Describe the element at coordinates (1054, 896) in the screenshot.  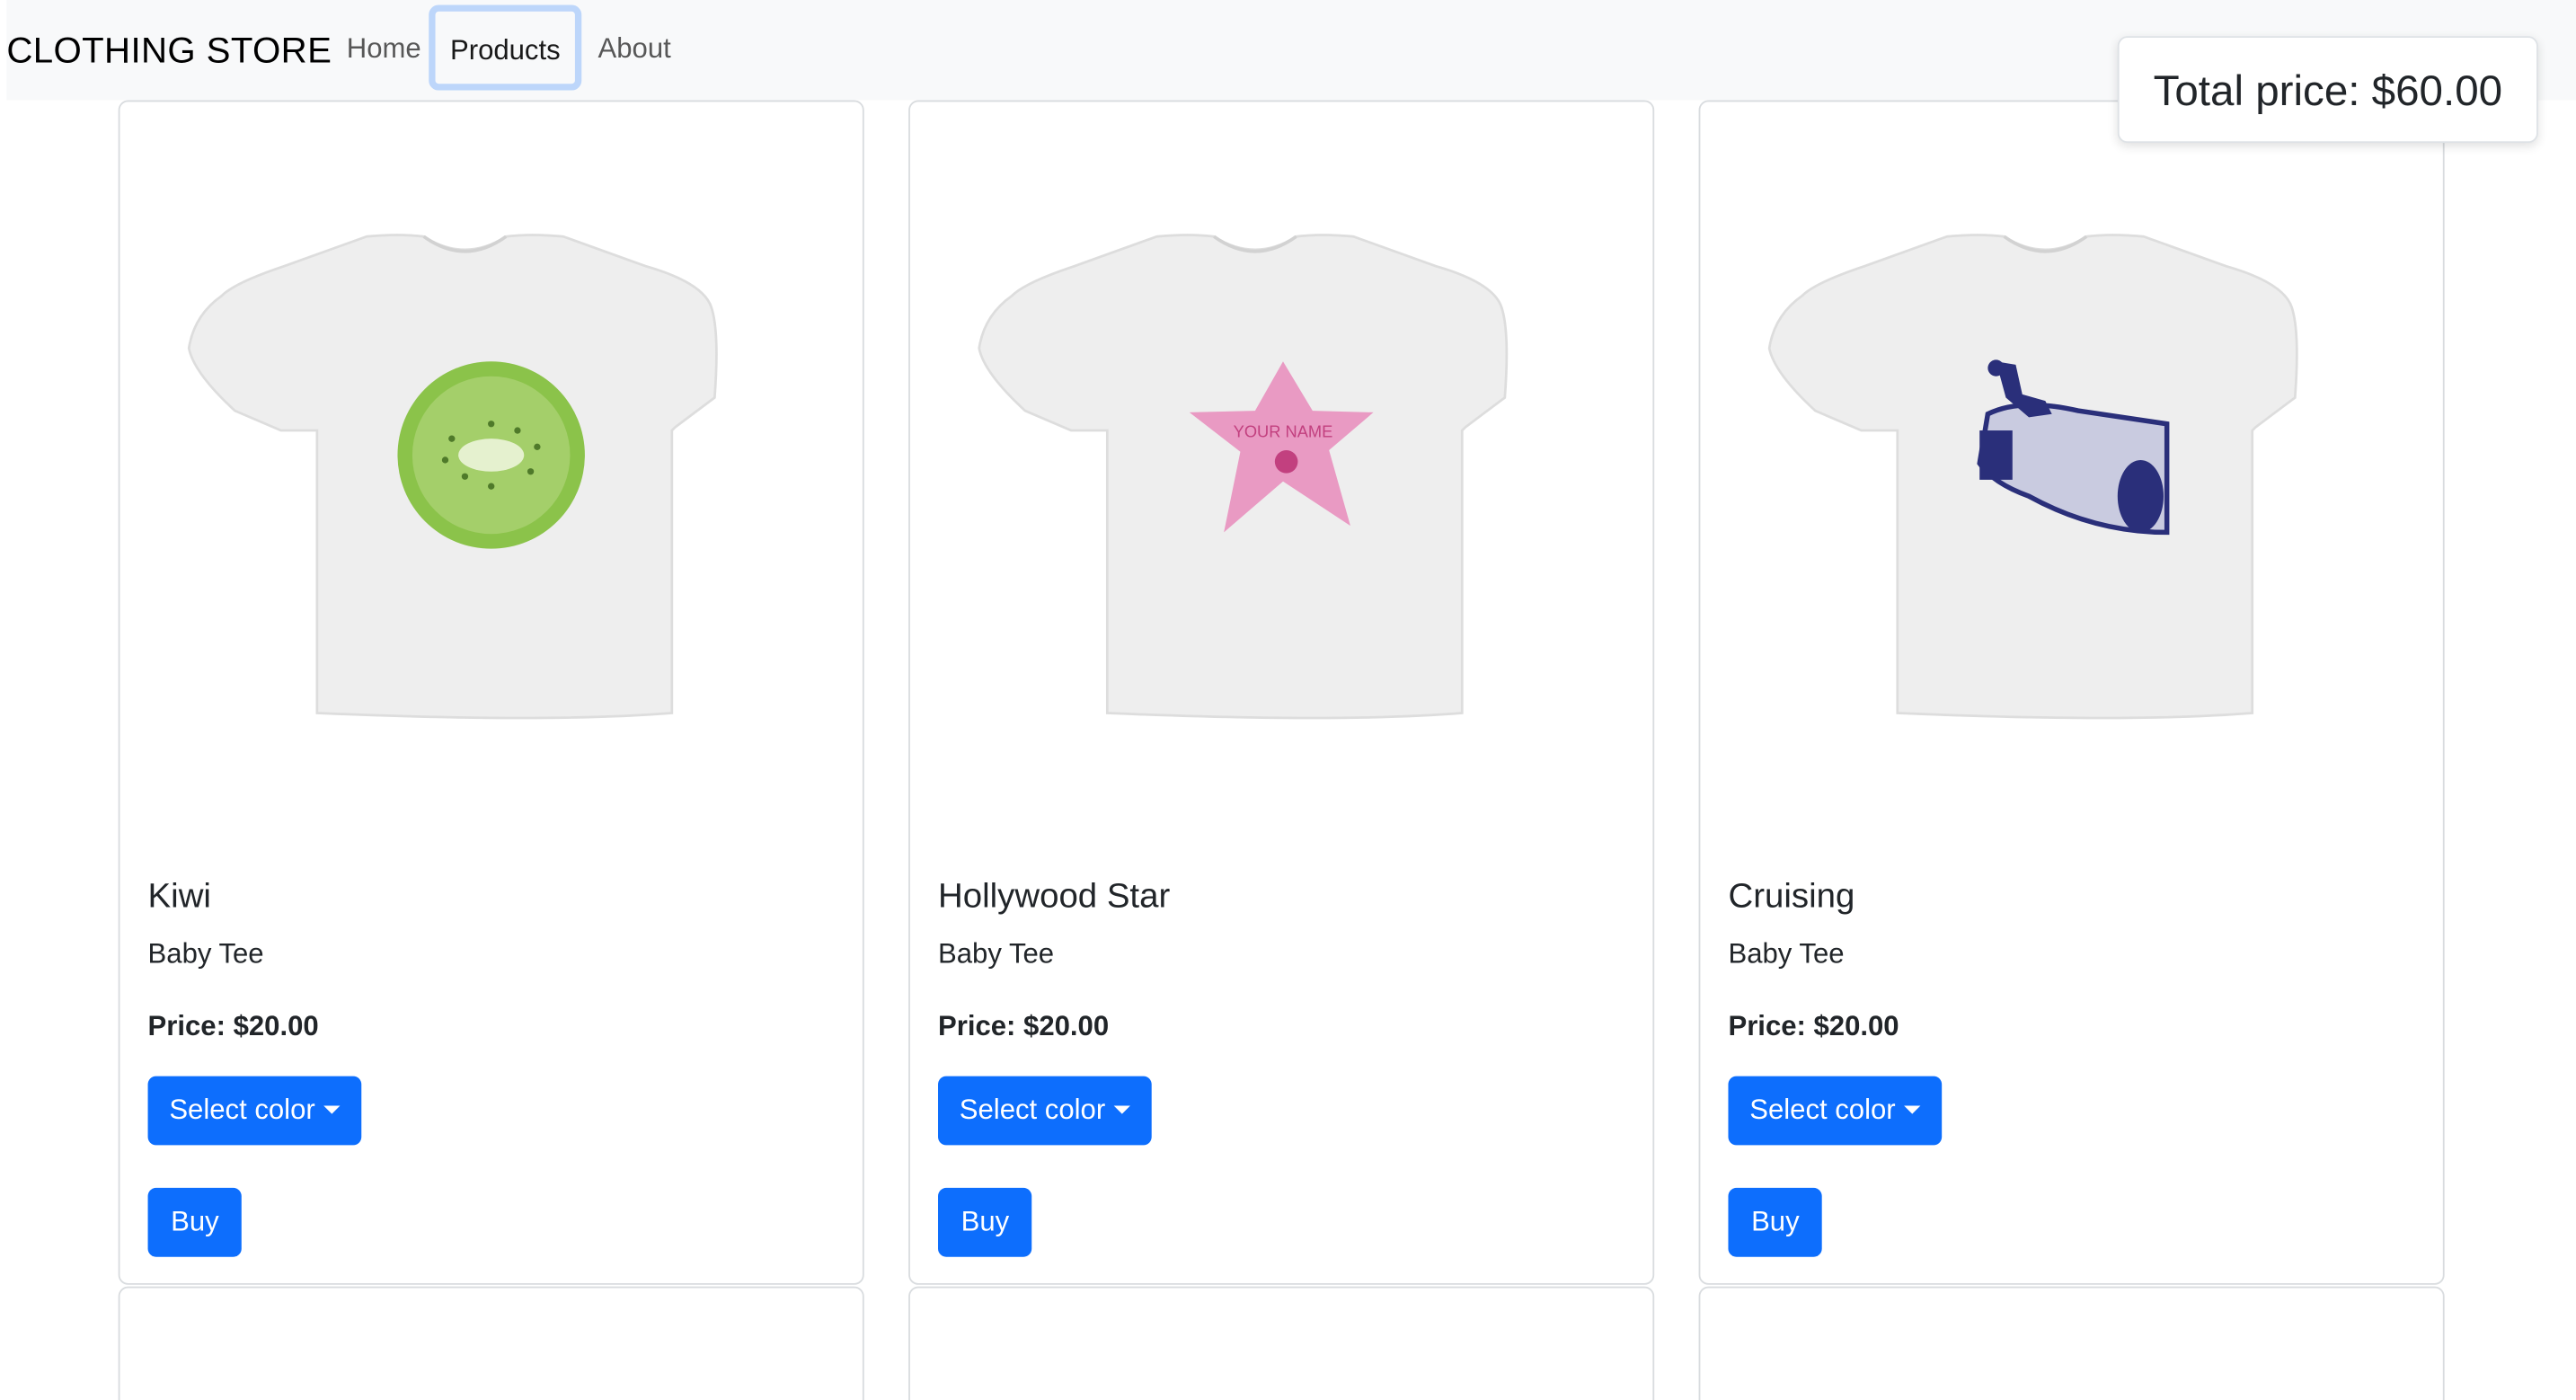
I see `product-title: Hollywood Star` at that location.